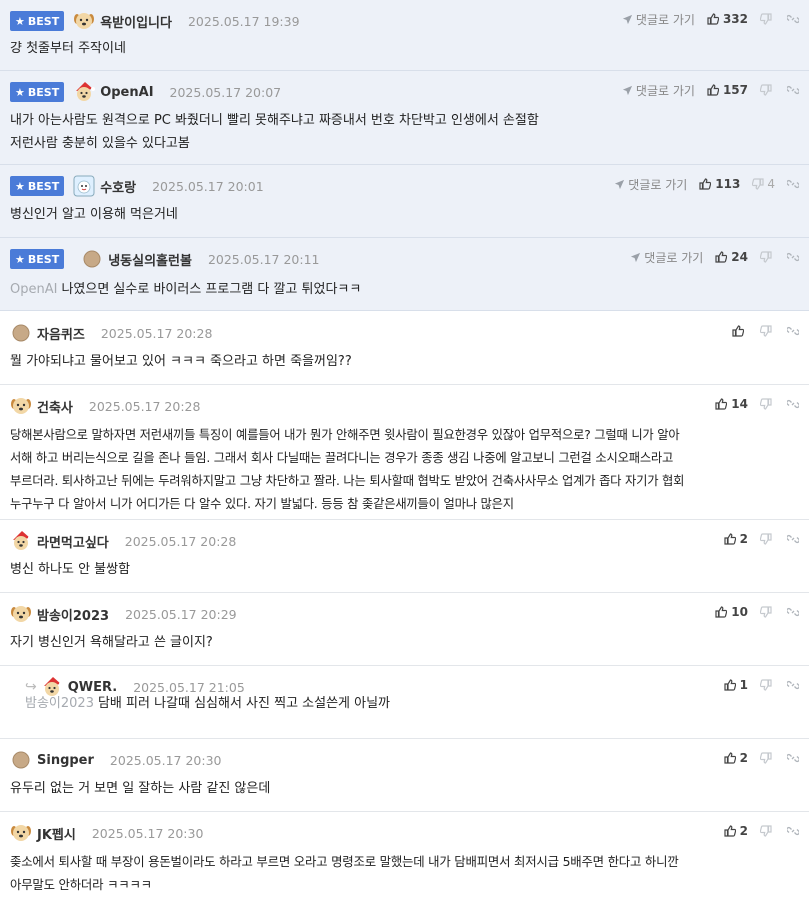 Image resolution: width=809 pixels, height=908 pixels. What do you see at coordinates (731, 612) in the screenshot?
I see `like-button: 10` at bounding box center [731, 612].